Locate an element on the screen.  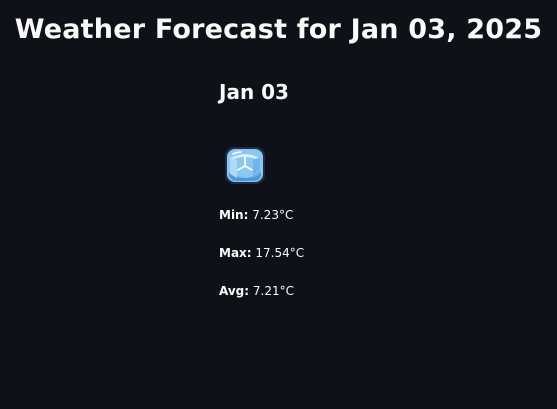
avg-temperature-value: 7.21°C is located at coordinates (273, 291).